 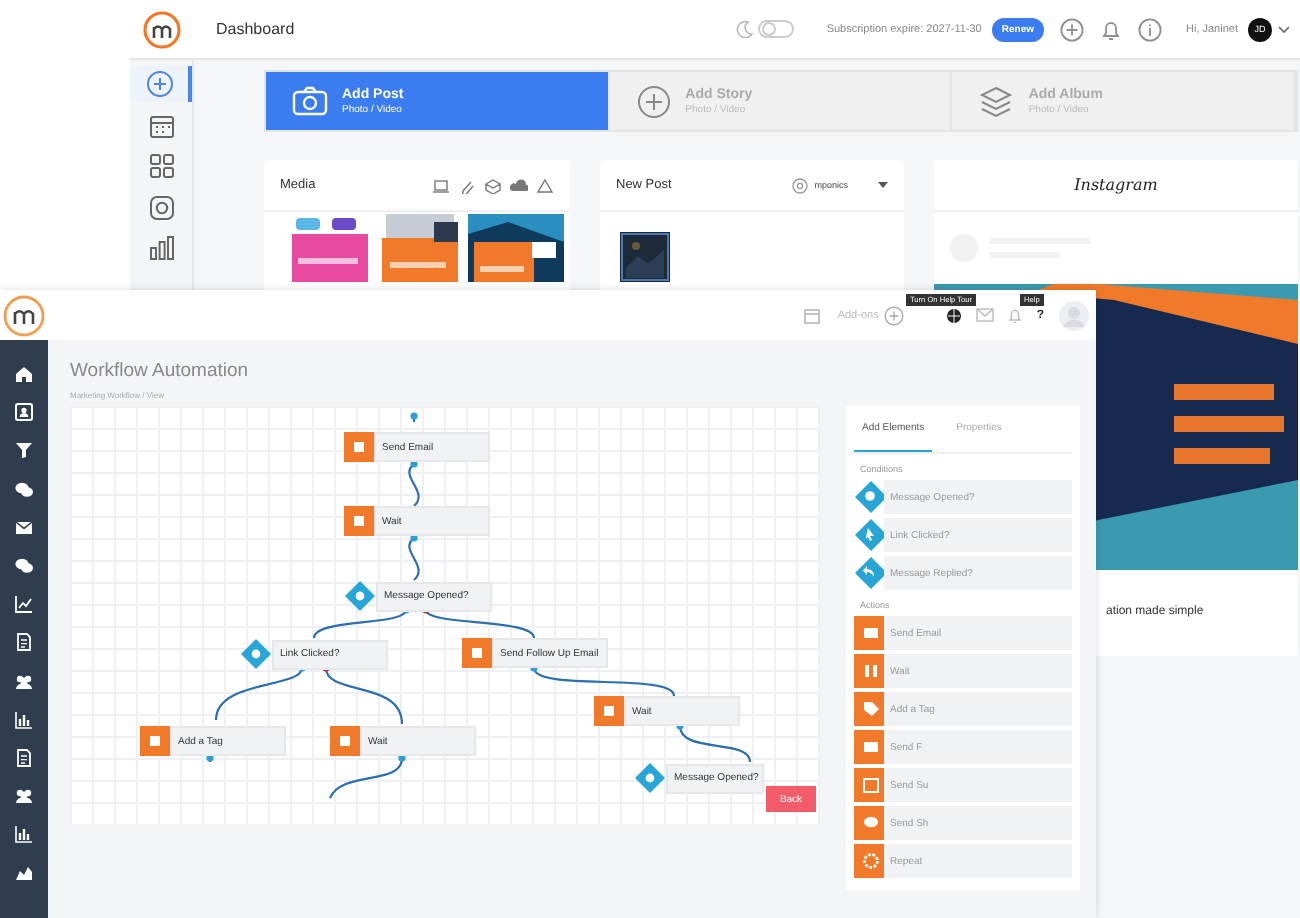 I want to click on globe-icon, so click(x=954, y=315).